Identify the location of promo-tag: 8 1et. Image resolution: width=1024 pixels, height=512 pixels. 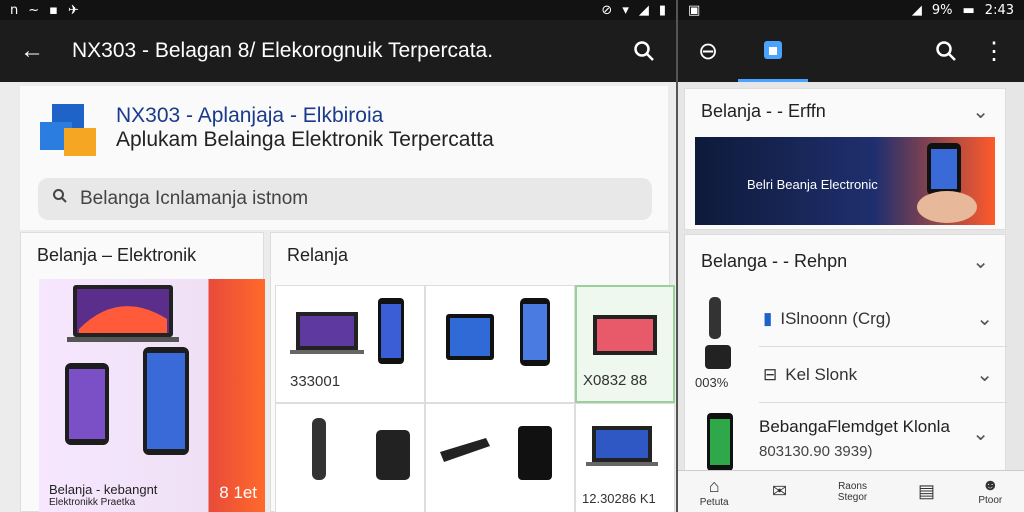
(238, 492).